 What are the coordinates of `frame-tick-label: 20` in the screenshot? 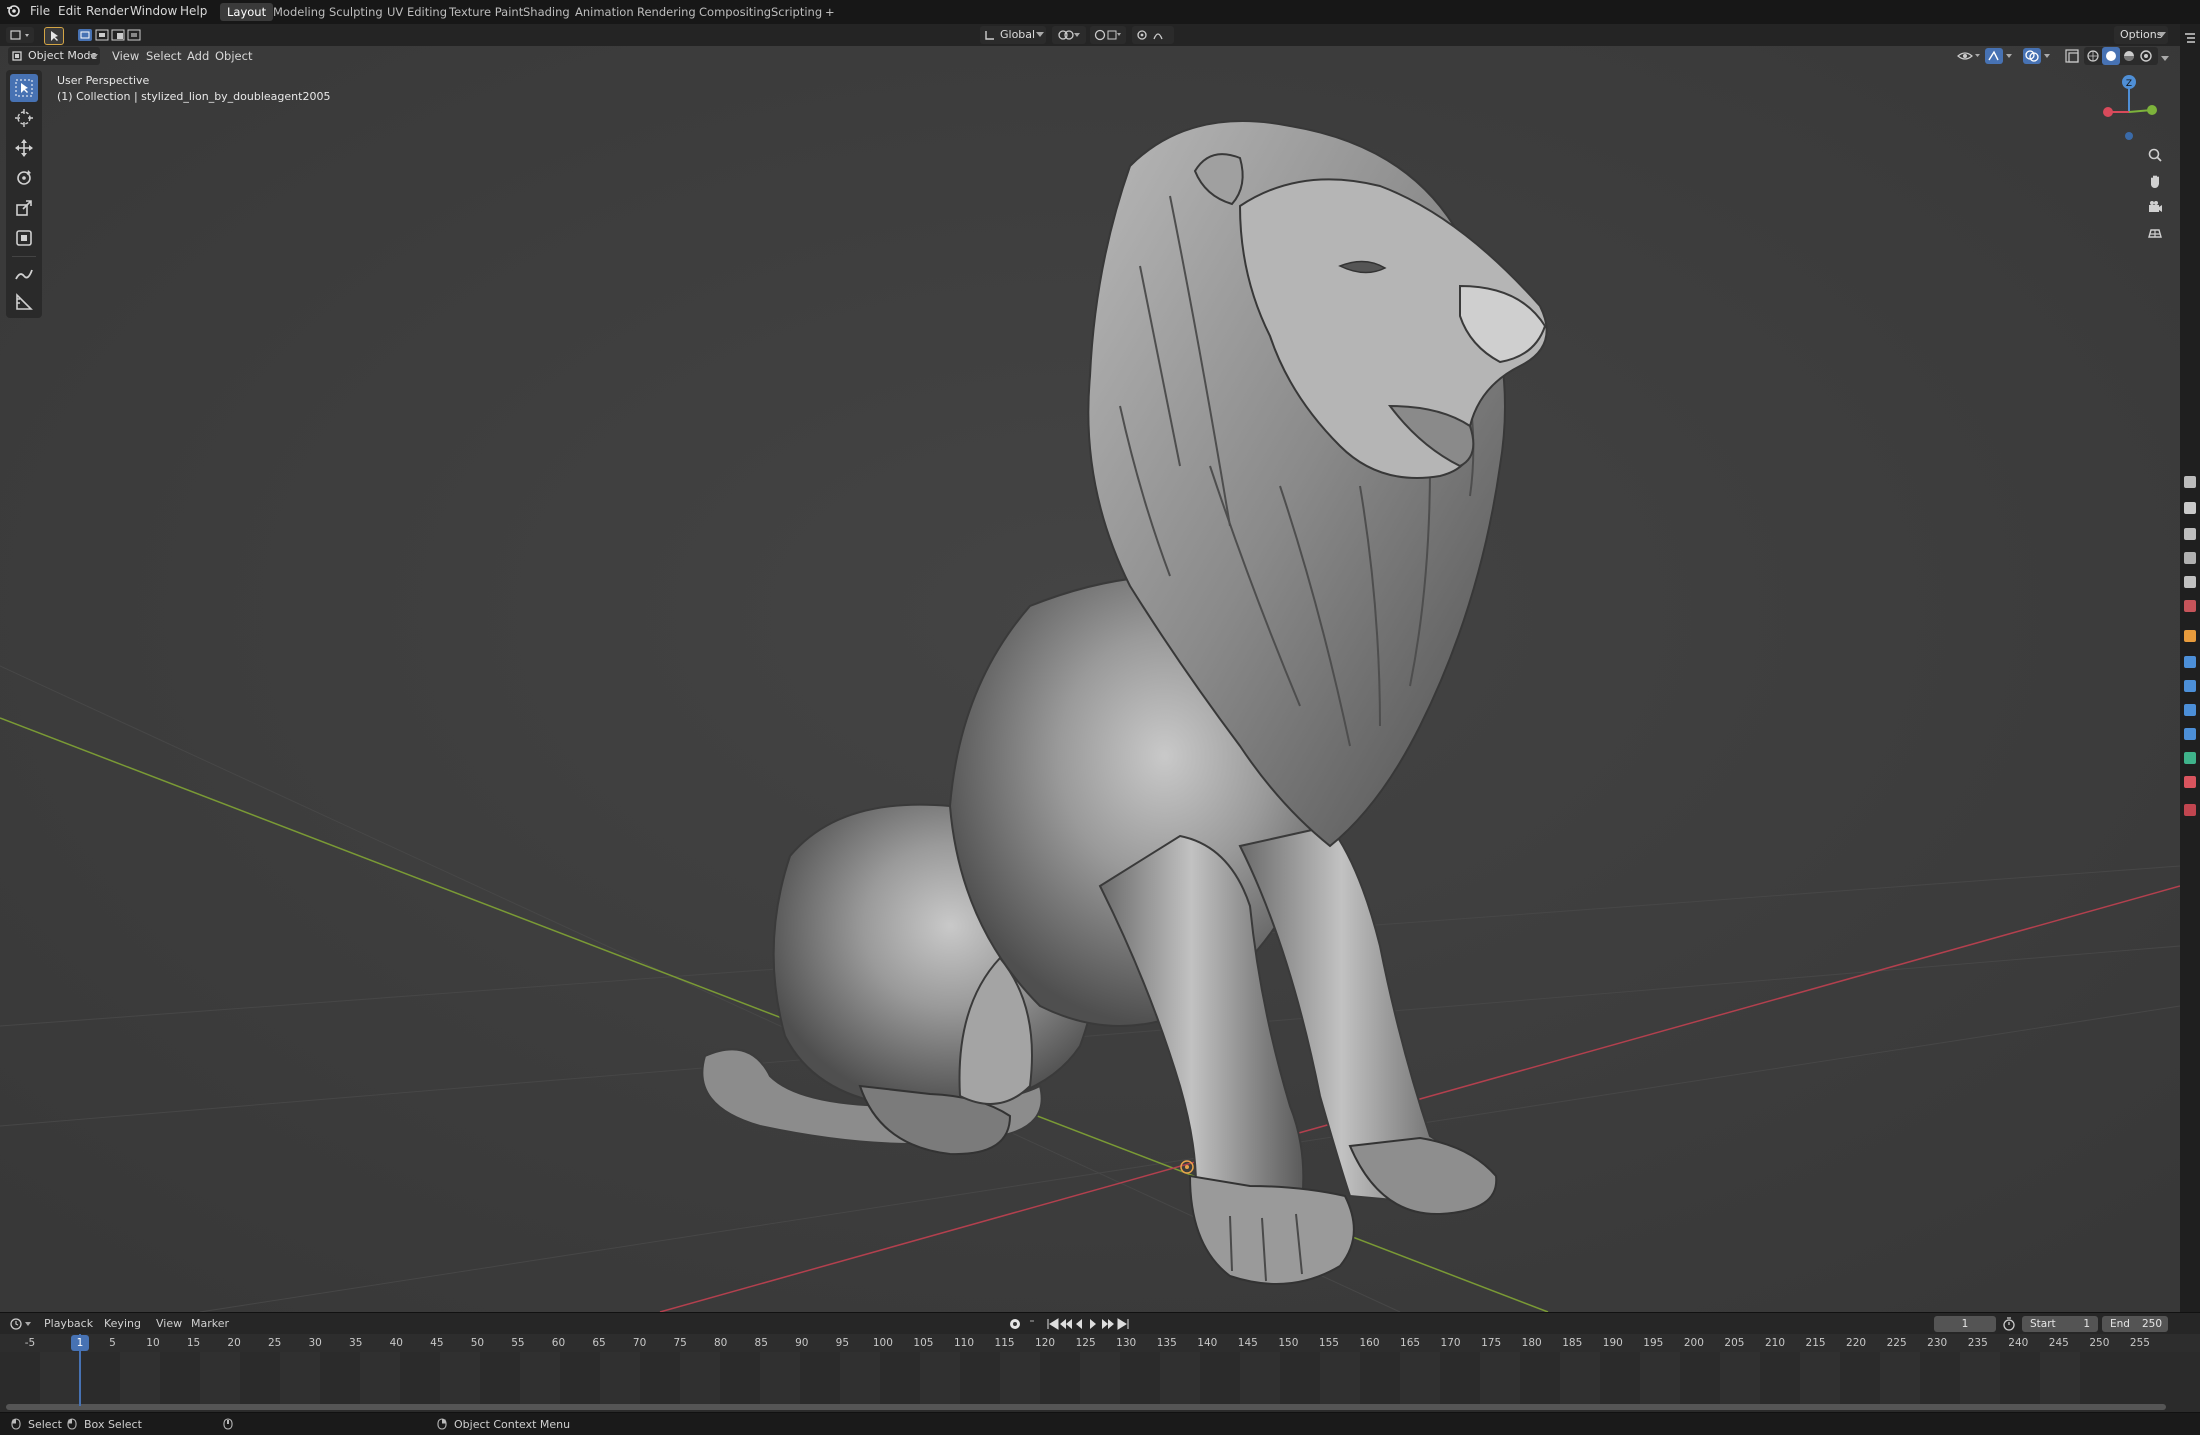 It's located at (234, 1343).